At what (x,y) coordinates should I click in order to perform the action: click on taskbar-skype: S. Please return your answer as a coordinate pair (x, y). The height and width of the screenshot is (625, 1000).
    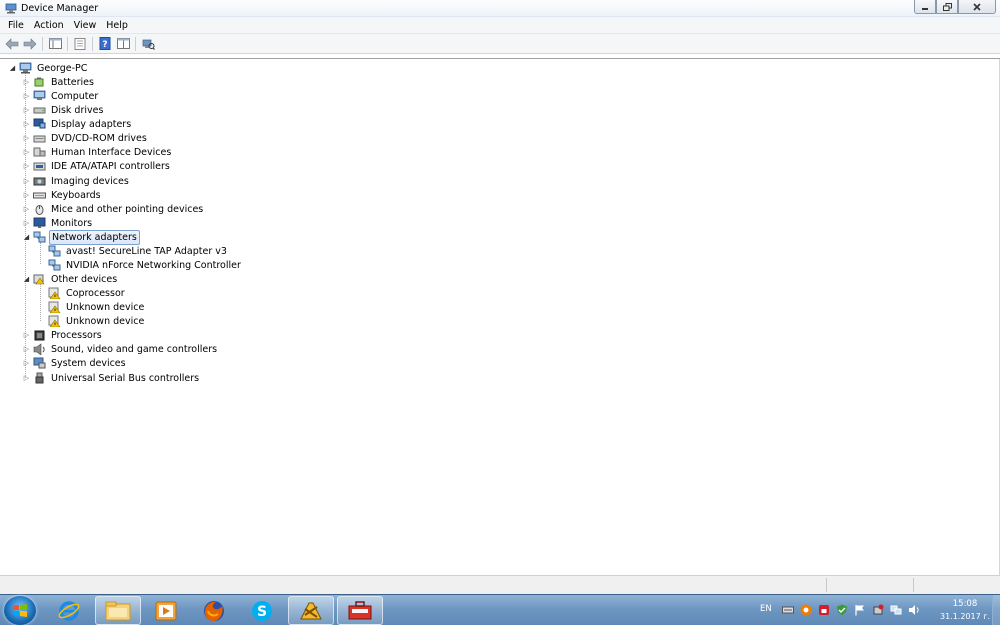
    Looking at the image, I should click on (262, 610).